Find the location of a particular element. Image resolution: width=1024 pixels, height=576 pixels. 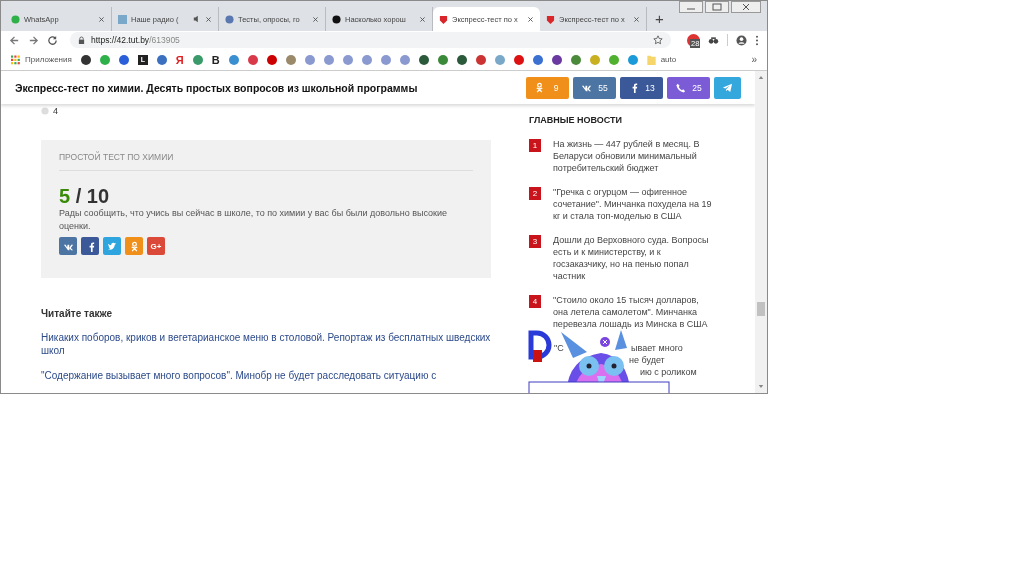

new-tab-button: + is located at coordinates (659, 19).